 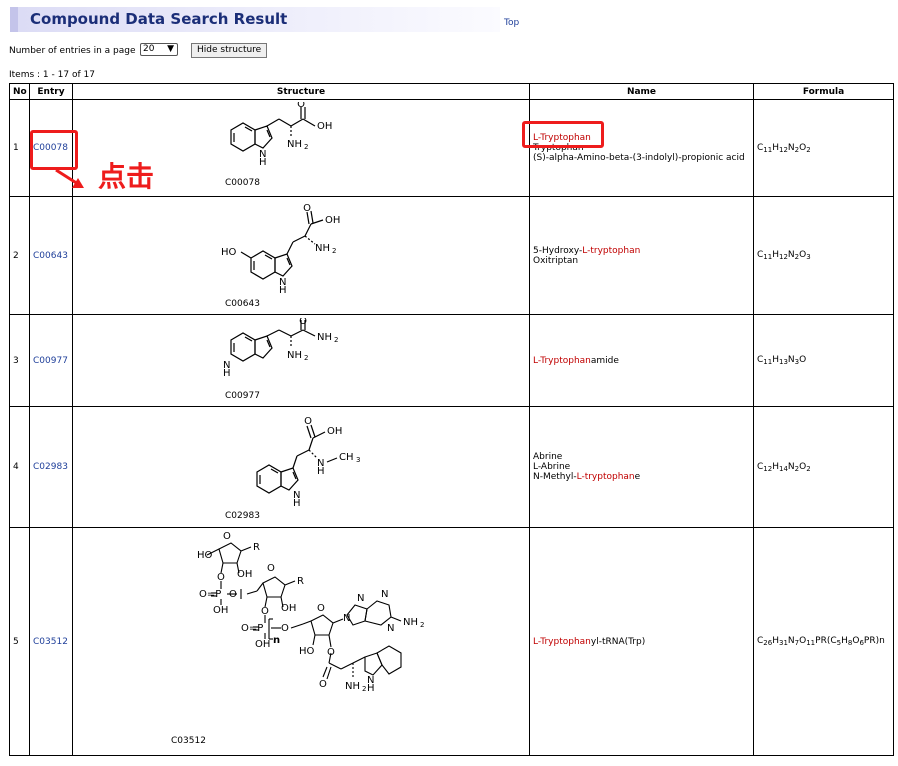 I want to click on entry-link: C00977, so click(x=50, y=361).